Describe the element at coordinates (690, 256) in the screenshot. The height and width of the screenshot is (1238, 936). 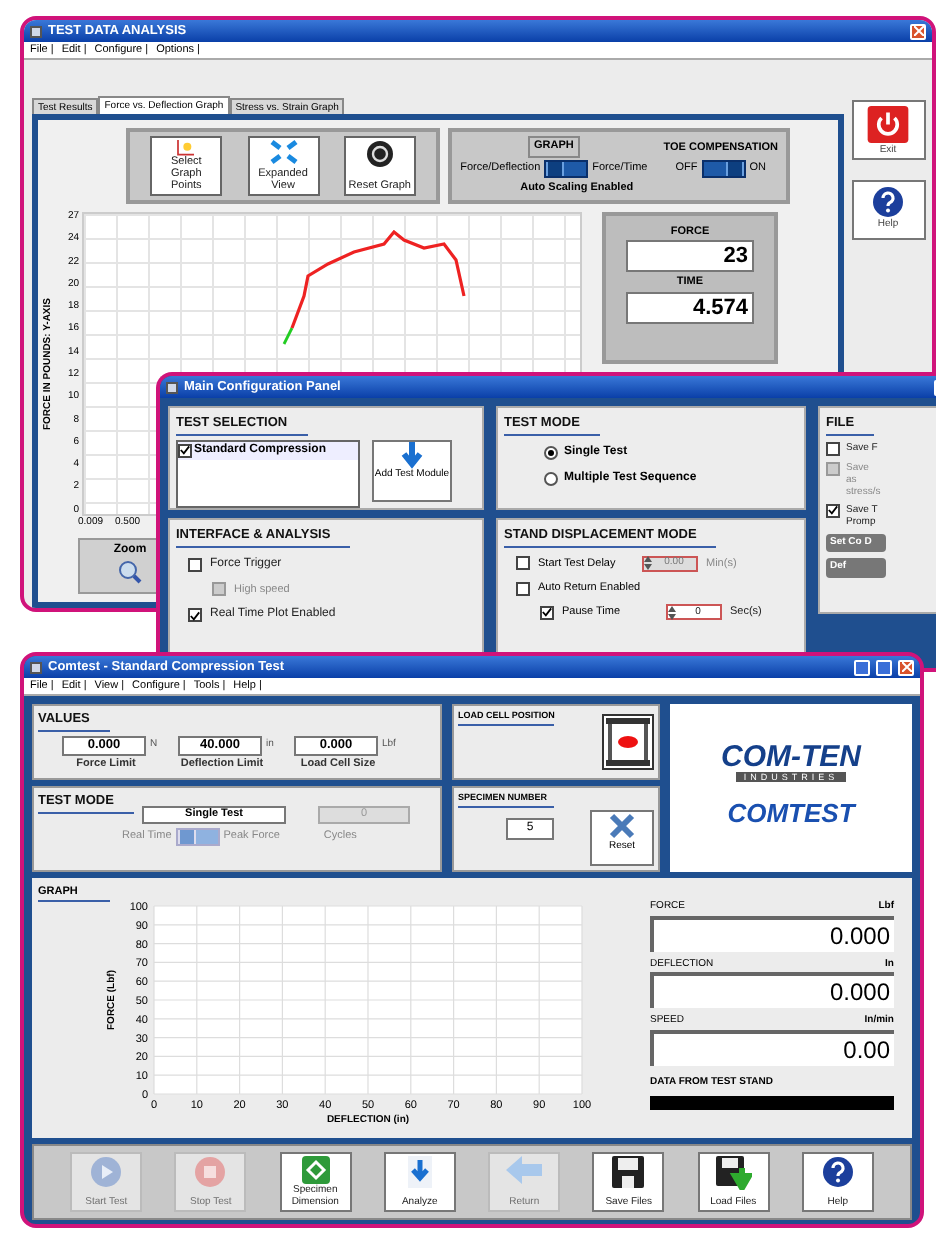
I see `readout-value: 23` at that location.